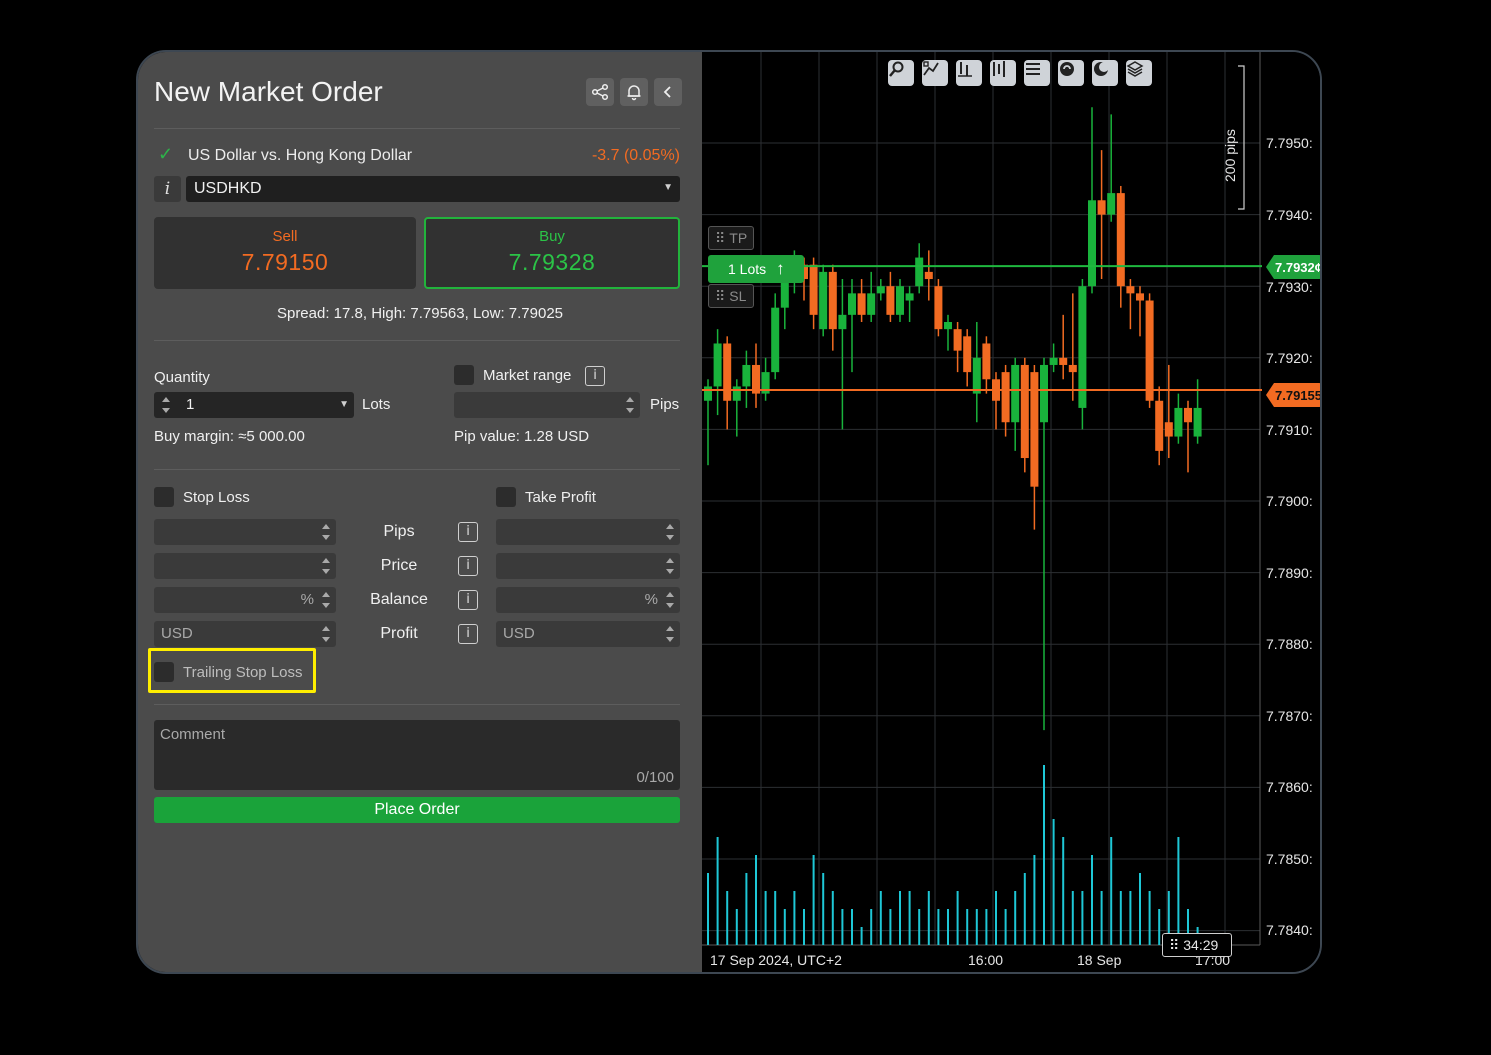  I want to click on market-range-info-icon: i, so click(595, 376).